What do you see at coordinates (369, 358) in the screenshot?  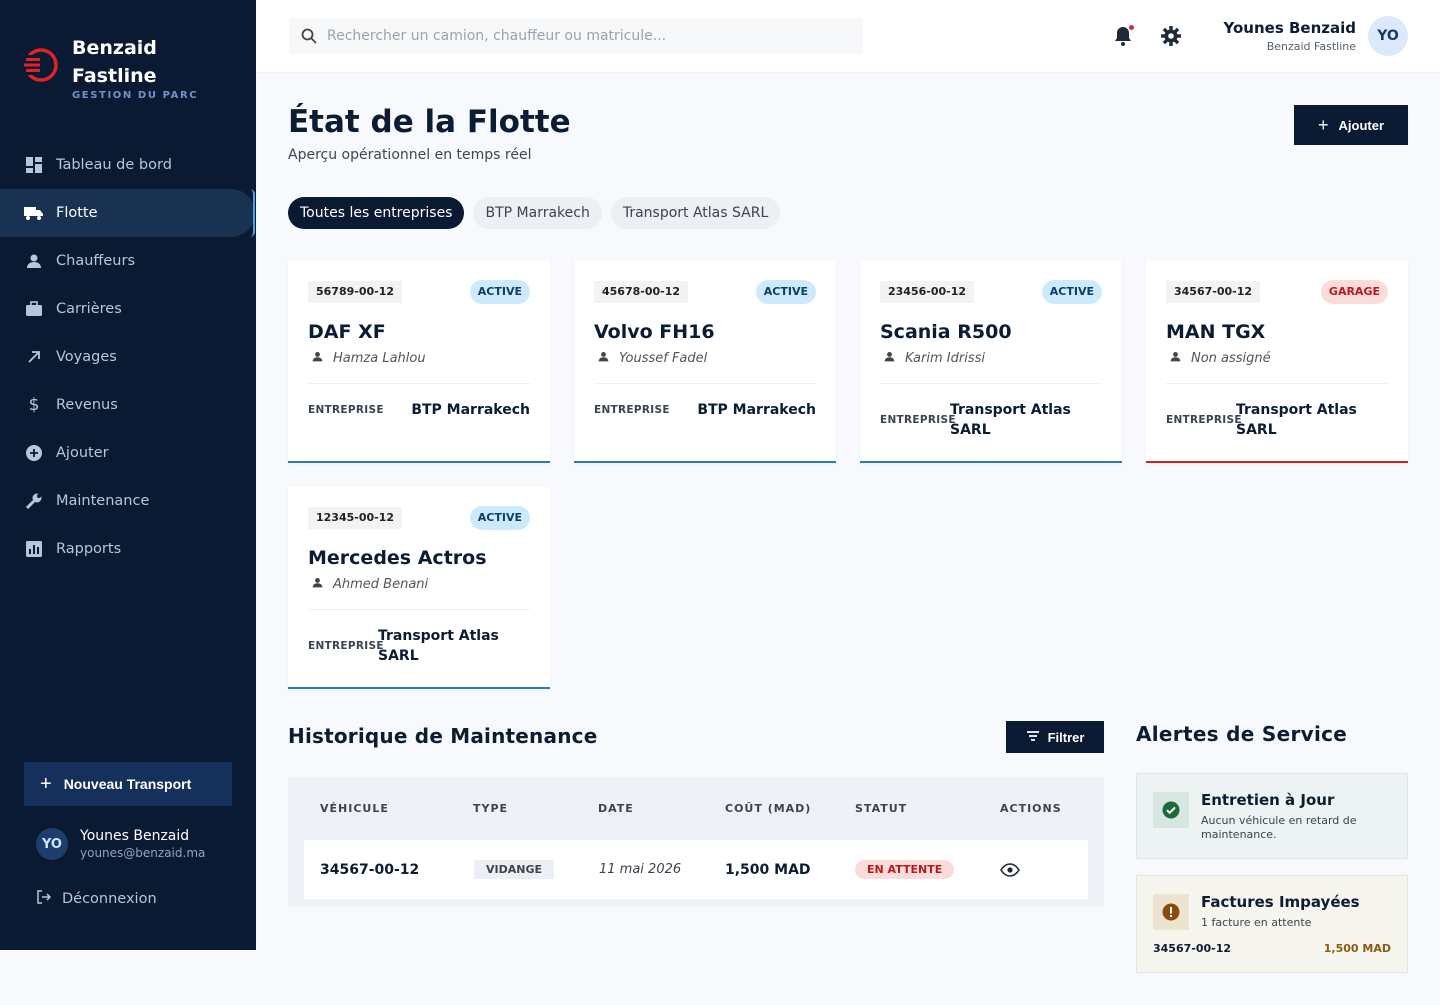 I see `truck-driver: Hamza Lahlou` at bounding box center [369, 358].